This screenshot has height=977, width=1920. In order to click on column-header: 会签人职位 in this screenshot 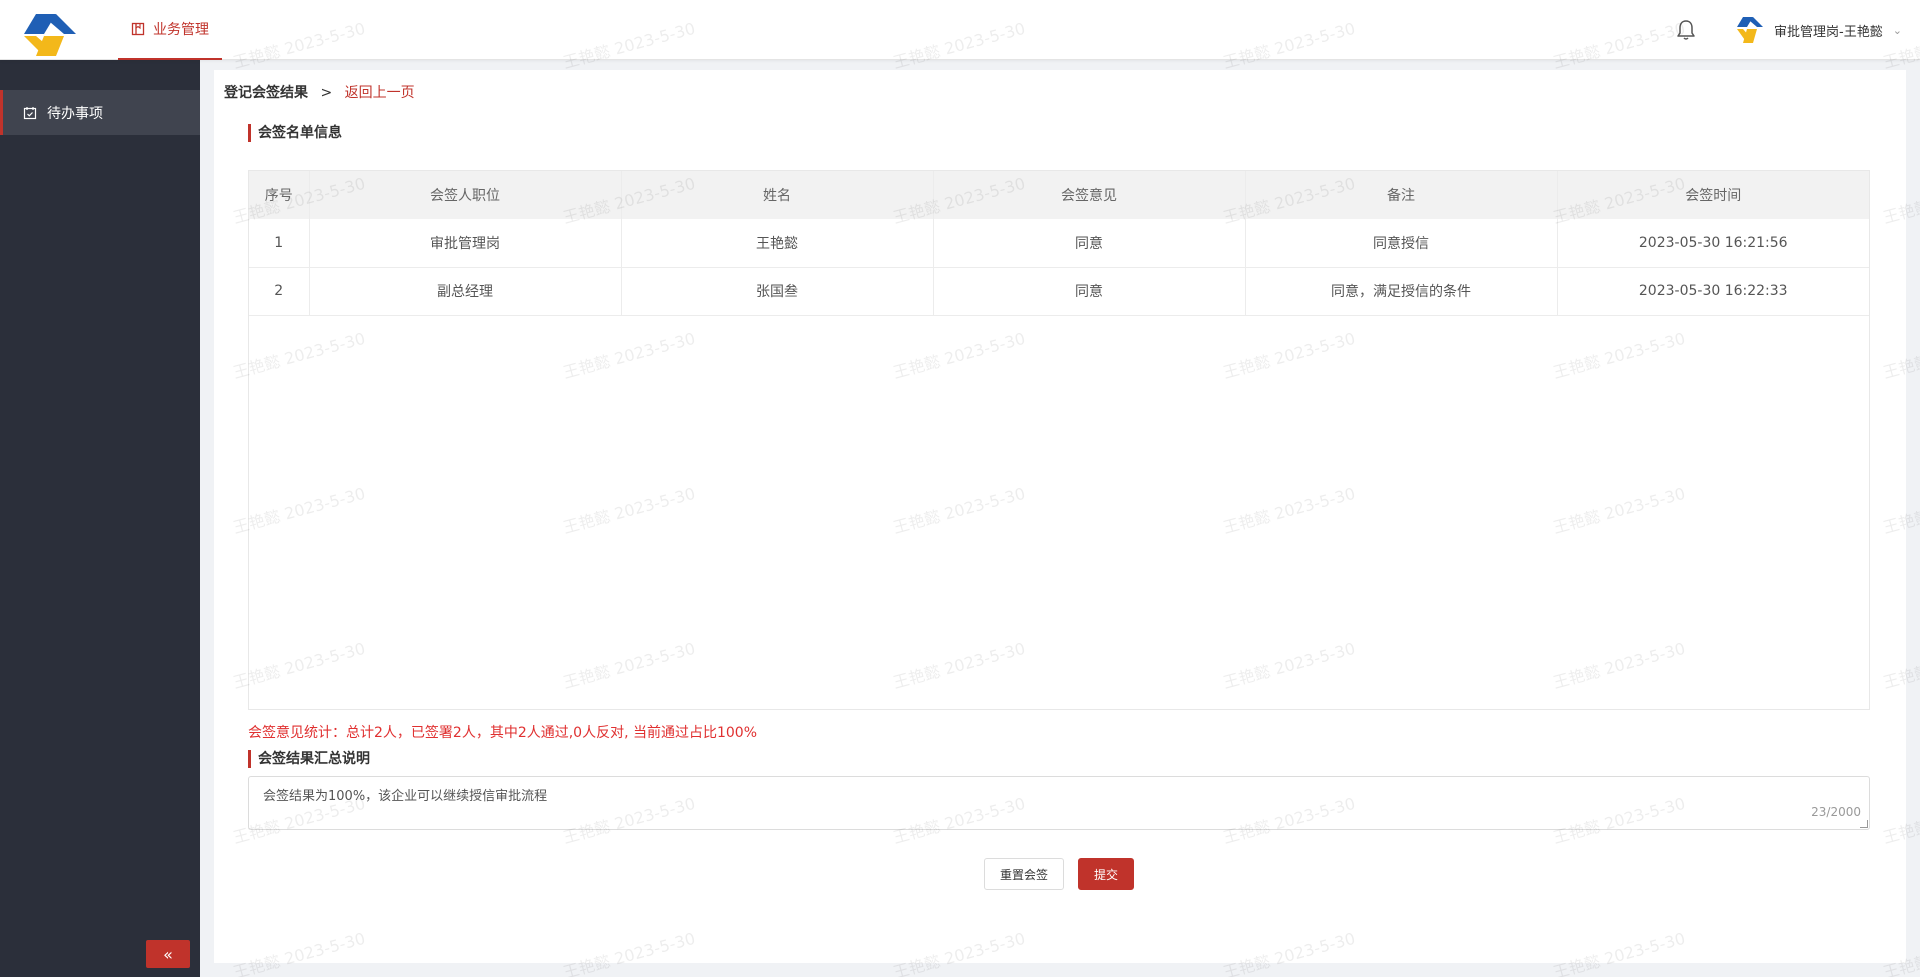, I will do `click(465, 195)`.